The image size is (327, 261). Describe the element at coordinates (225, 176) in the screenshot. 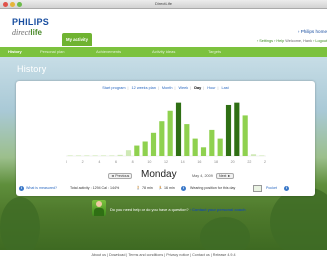

I see `next-day-button: Next ►` at that location.